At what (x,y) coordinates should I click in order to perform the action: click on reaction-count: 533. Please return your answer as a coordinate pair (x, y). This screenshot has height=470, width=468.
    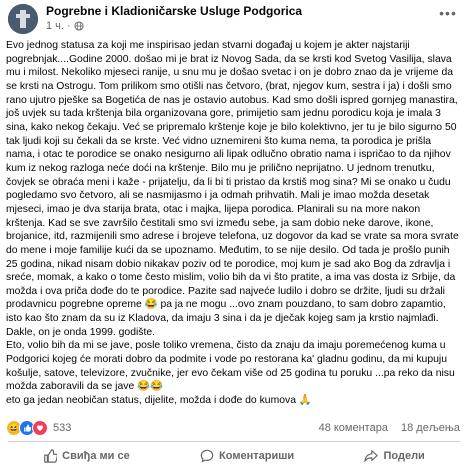
    Looking at the image, I should click on (62, 428).